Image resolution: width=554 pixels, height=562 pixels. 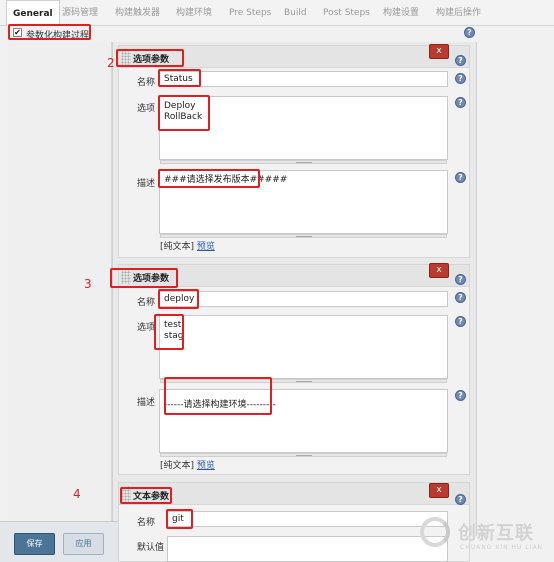 What do you see at coordinates (303, 299) in the screenshot?
I see `name-input: deploy` at bounding box center [303, 299].